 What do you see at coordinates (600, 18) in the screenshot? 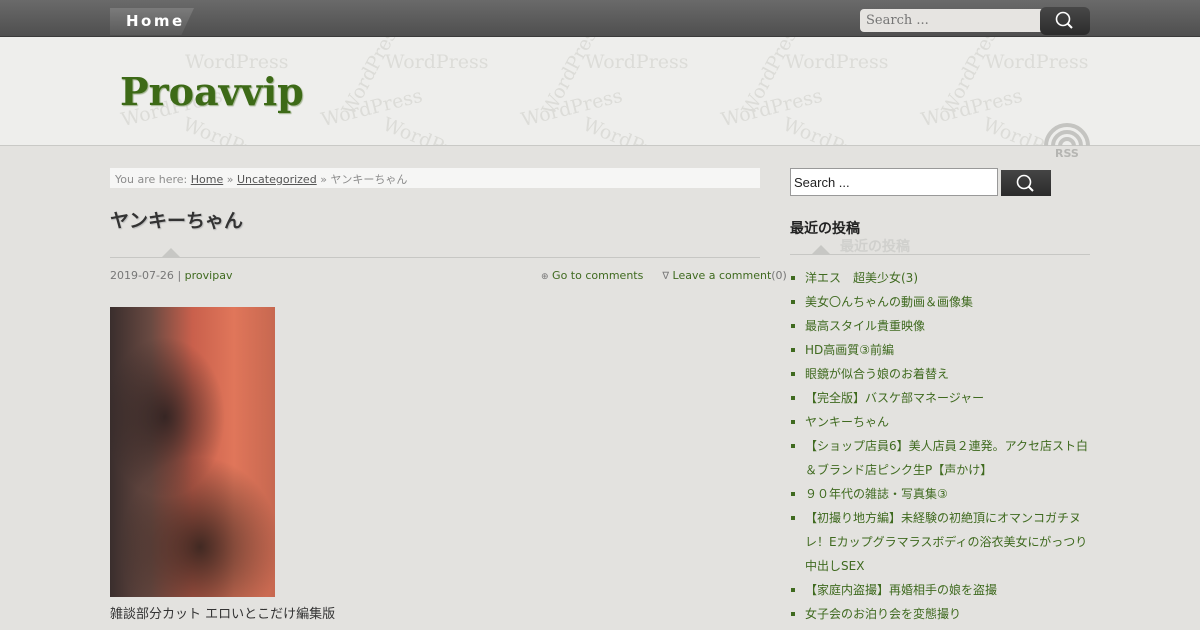
I see `top-nav-bar: Home` at bounding box center [600, 18].